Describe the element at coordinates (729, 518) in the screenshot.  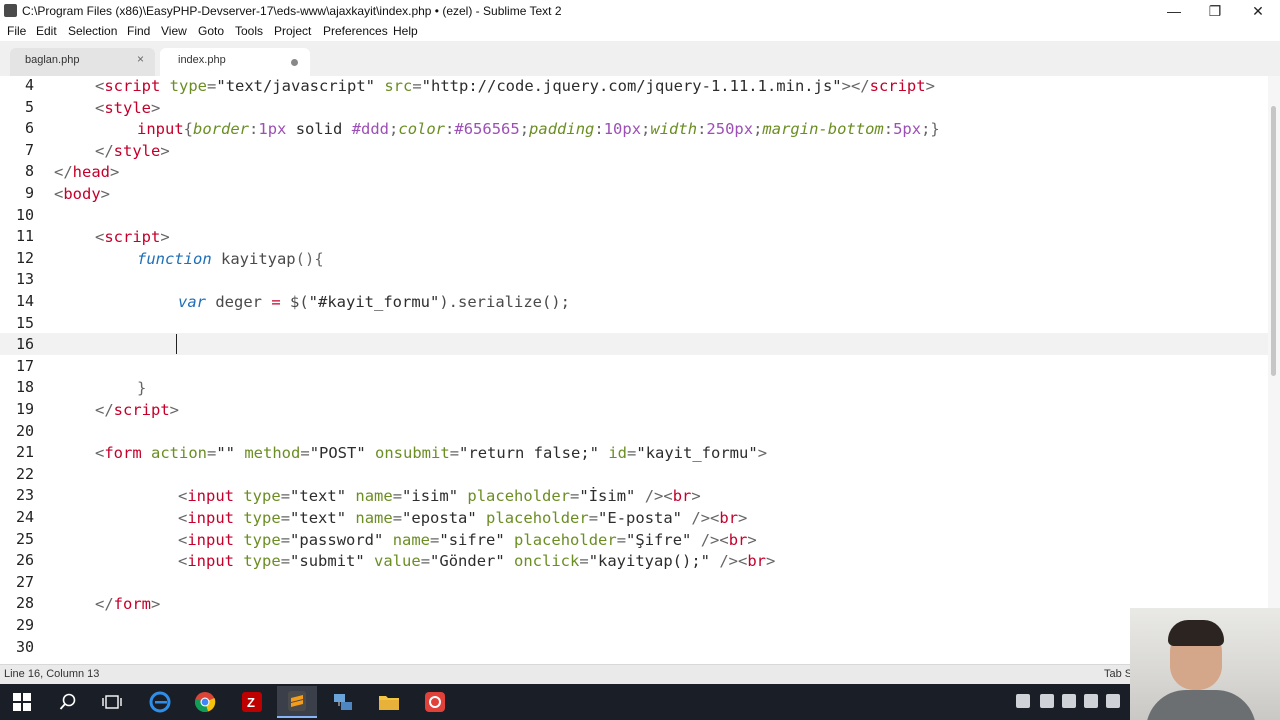
I see `tok: br` at that location.